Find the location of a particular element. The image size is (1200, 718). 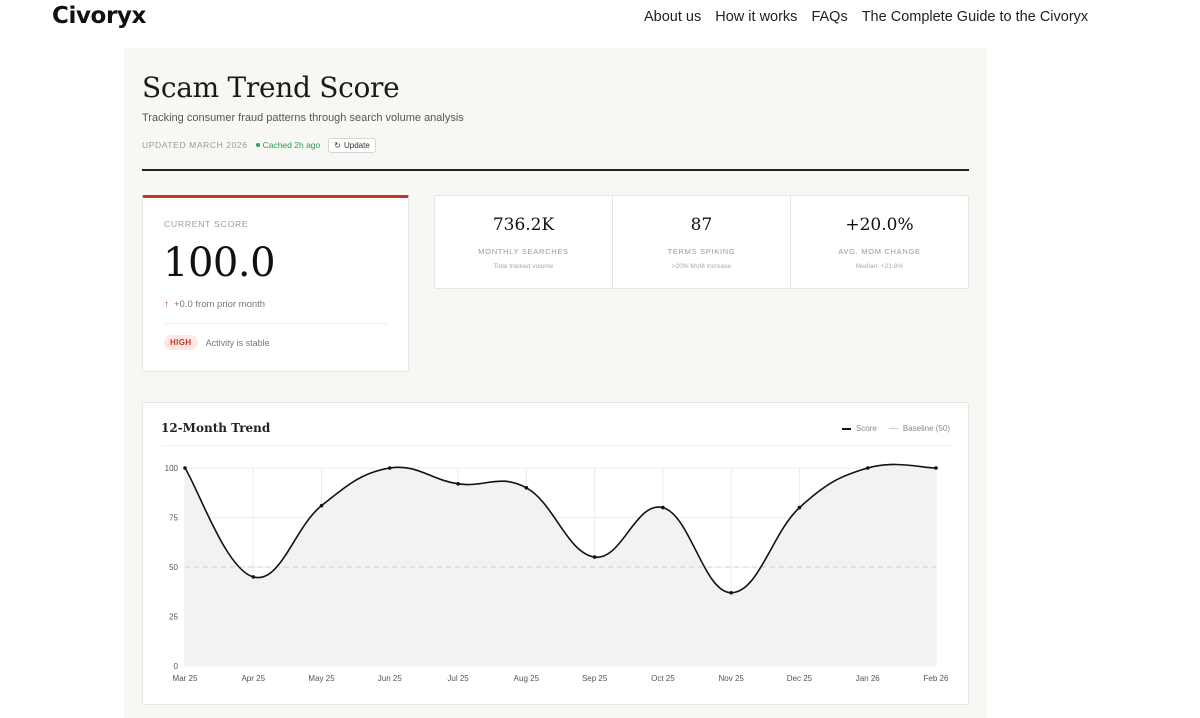

x-tick-label: May 25 is located at coordinates (321, 678).